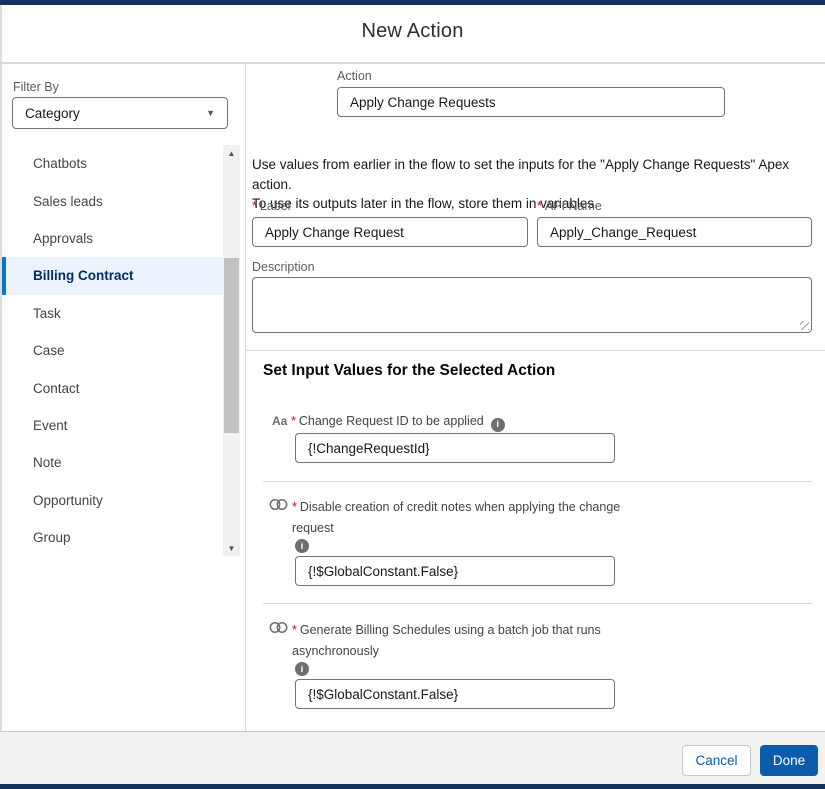  Describe the element at coordinates (412, 2) in the screenshot. I see `window-top-bar` at that location.